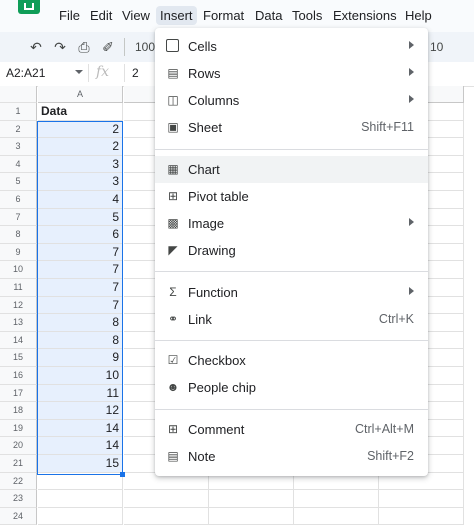  I want to click on insert-menu-item-chart: ▦ Chart, so click(291, 169).